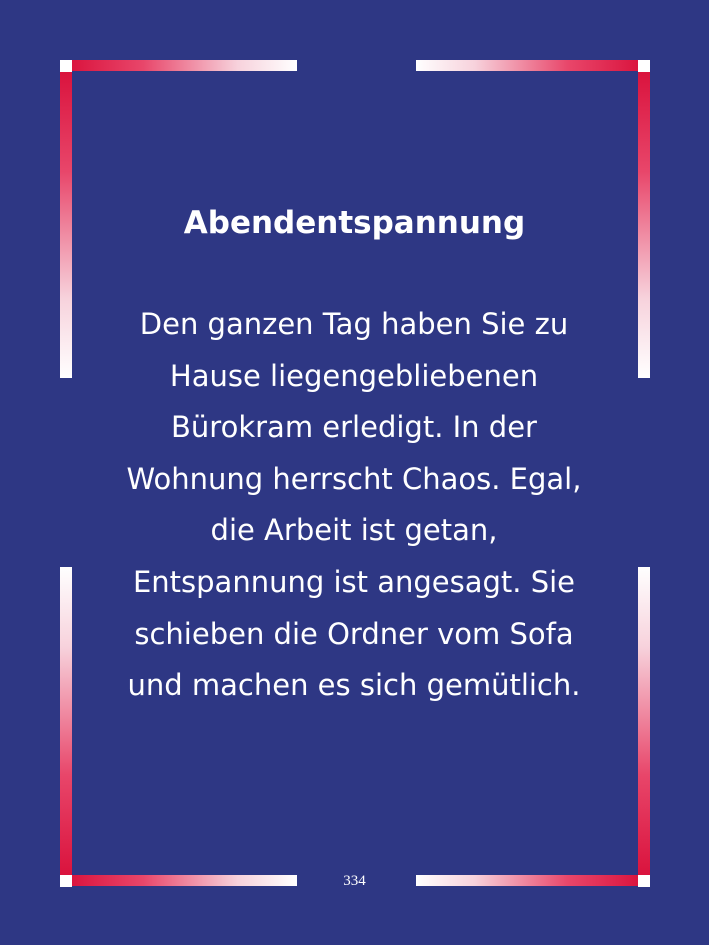 The image size is (709, 945). Describe the element at coordinates (354, 633) in the screenshot. I see `body-line: schieben die Ordner vom Sofa` at that location.